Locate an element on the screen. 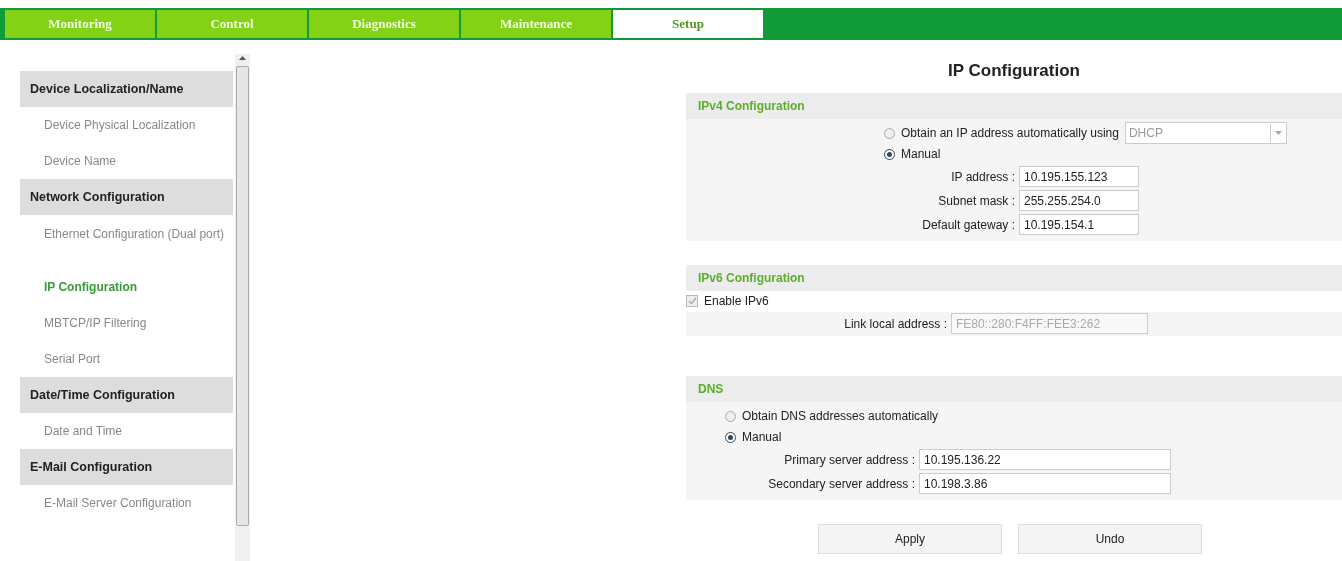 This screenshot has width=1342, height=561. sidebar-group-header: Date/Time Configuration is located at coordinates (126, 395).